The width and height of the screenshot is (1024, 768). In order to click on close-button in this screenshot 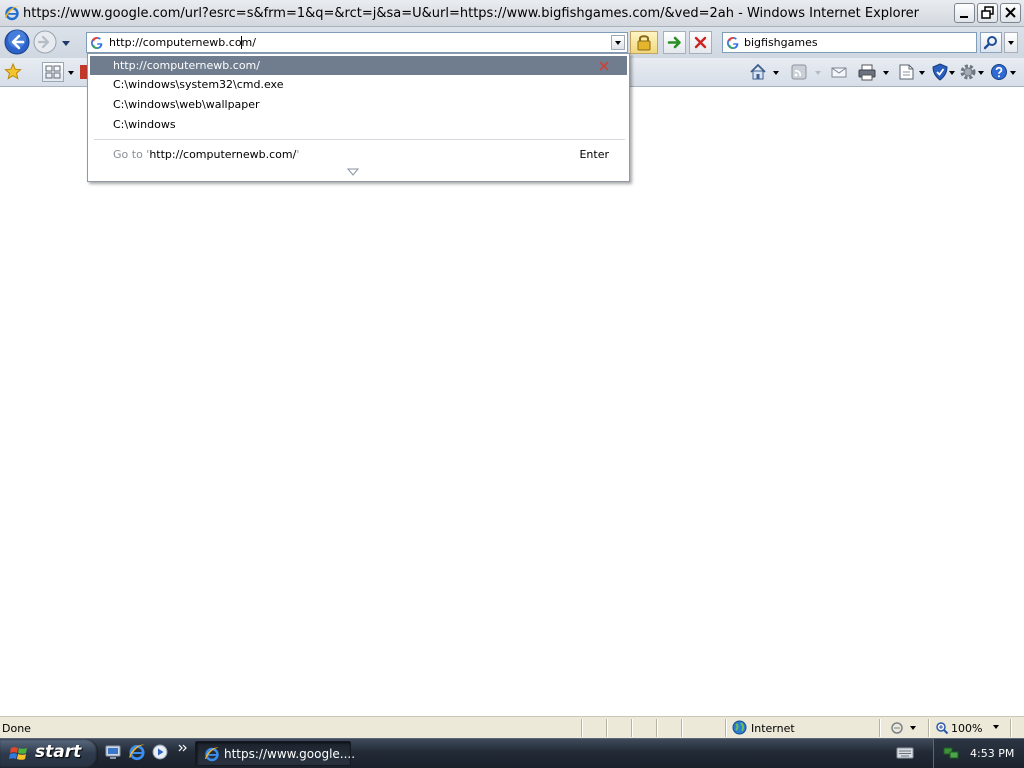, I will do `click(1010, 13)`.